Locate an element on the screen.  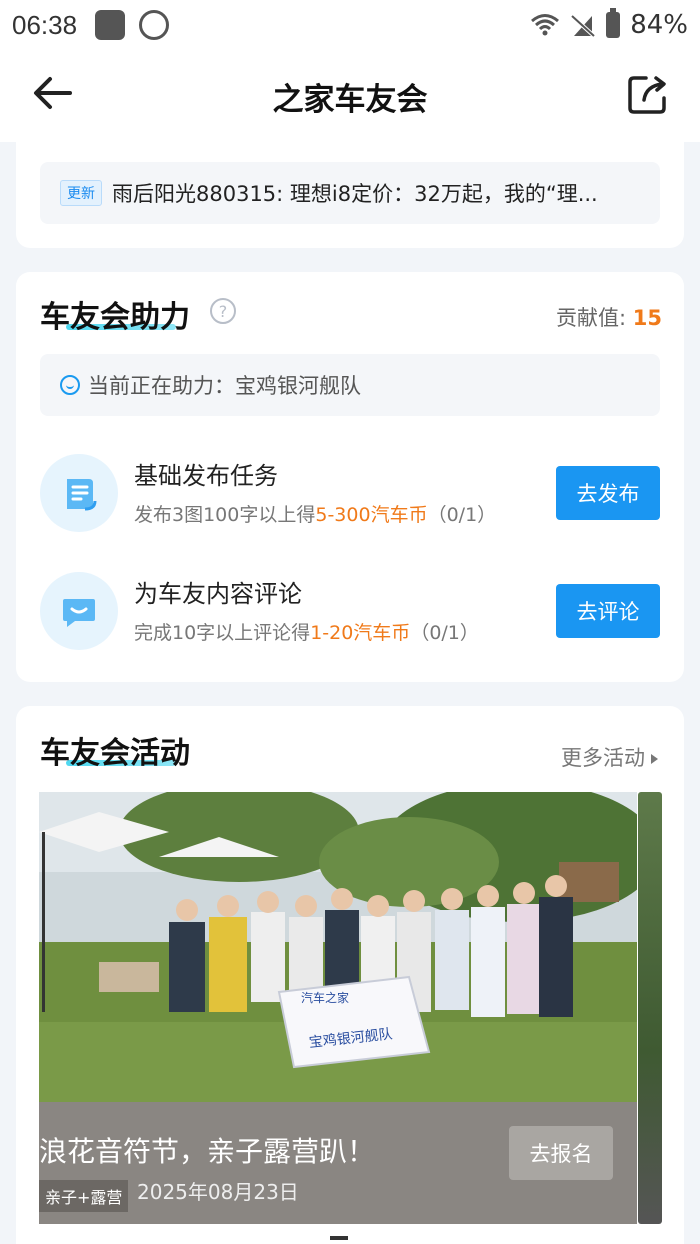
battery-percent: 84% is located at coordinates (659, 25).